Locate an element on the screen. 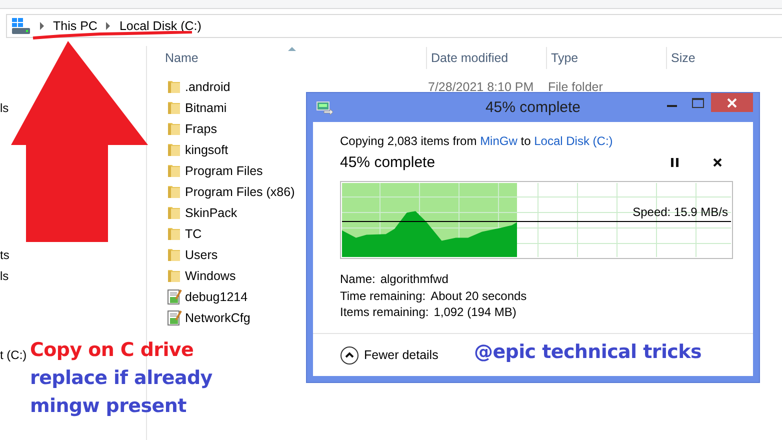 The width and height of the screenshot is (782, 440). file-name: Bitnami is located at coordinates (206, 107).